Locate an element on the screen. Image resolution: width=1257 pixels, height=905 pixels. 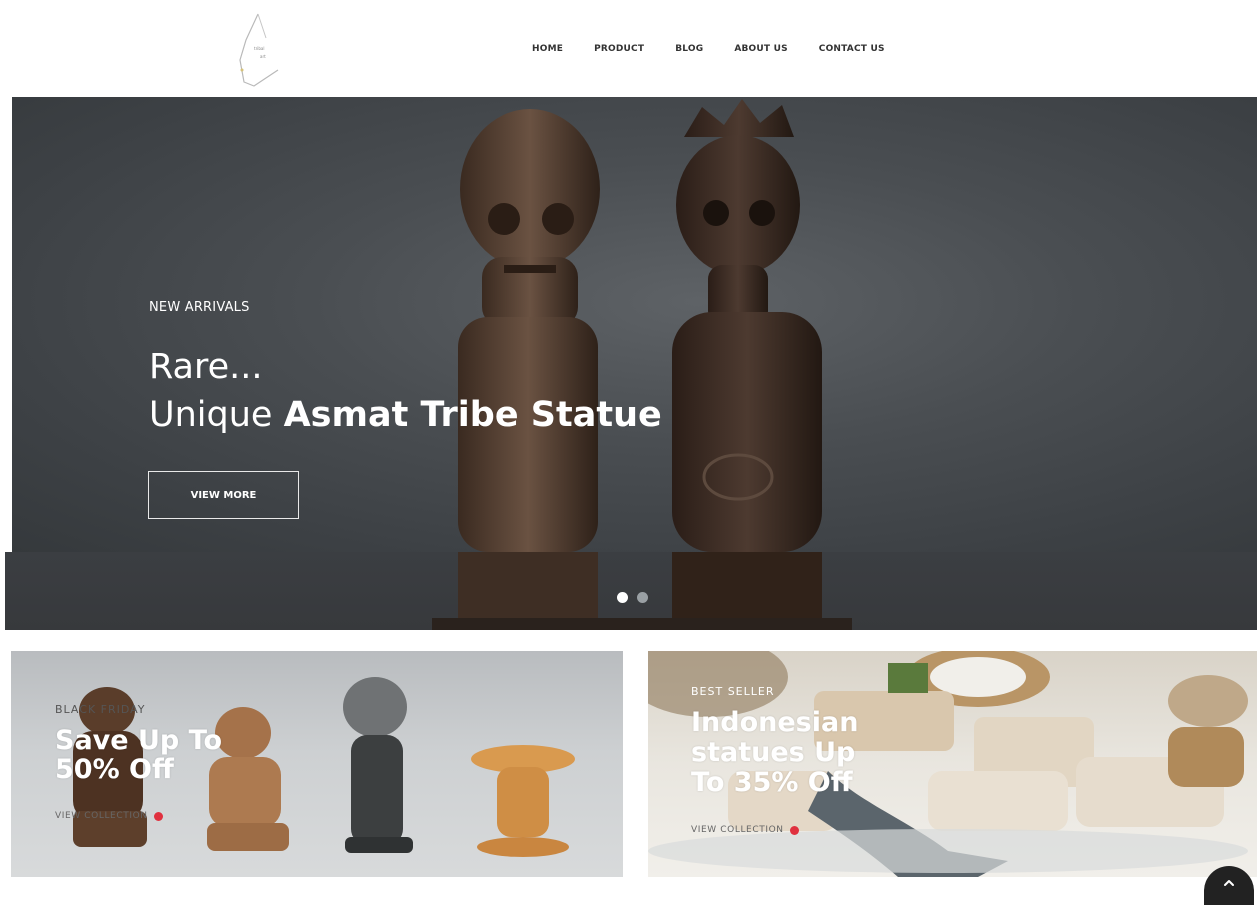
logo-icon: tribal art is located at coordinates (259, 50).